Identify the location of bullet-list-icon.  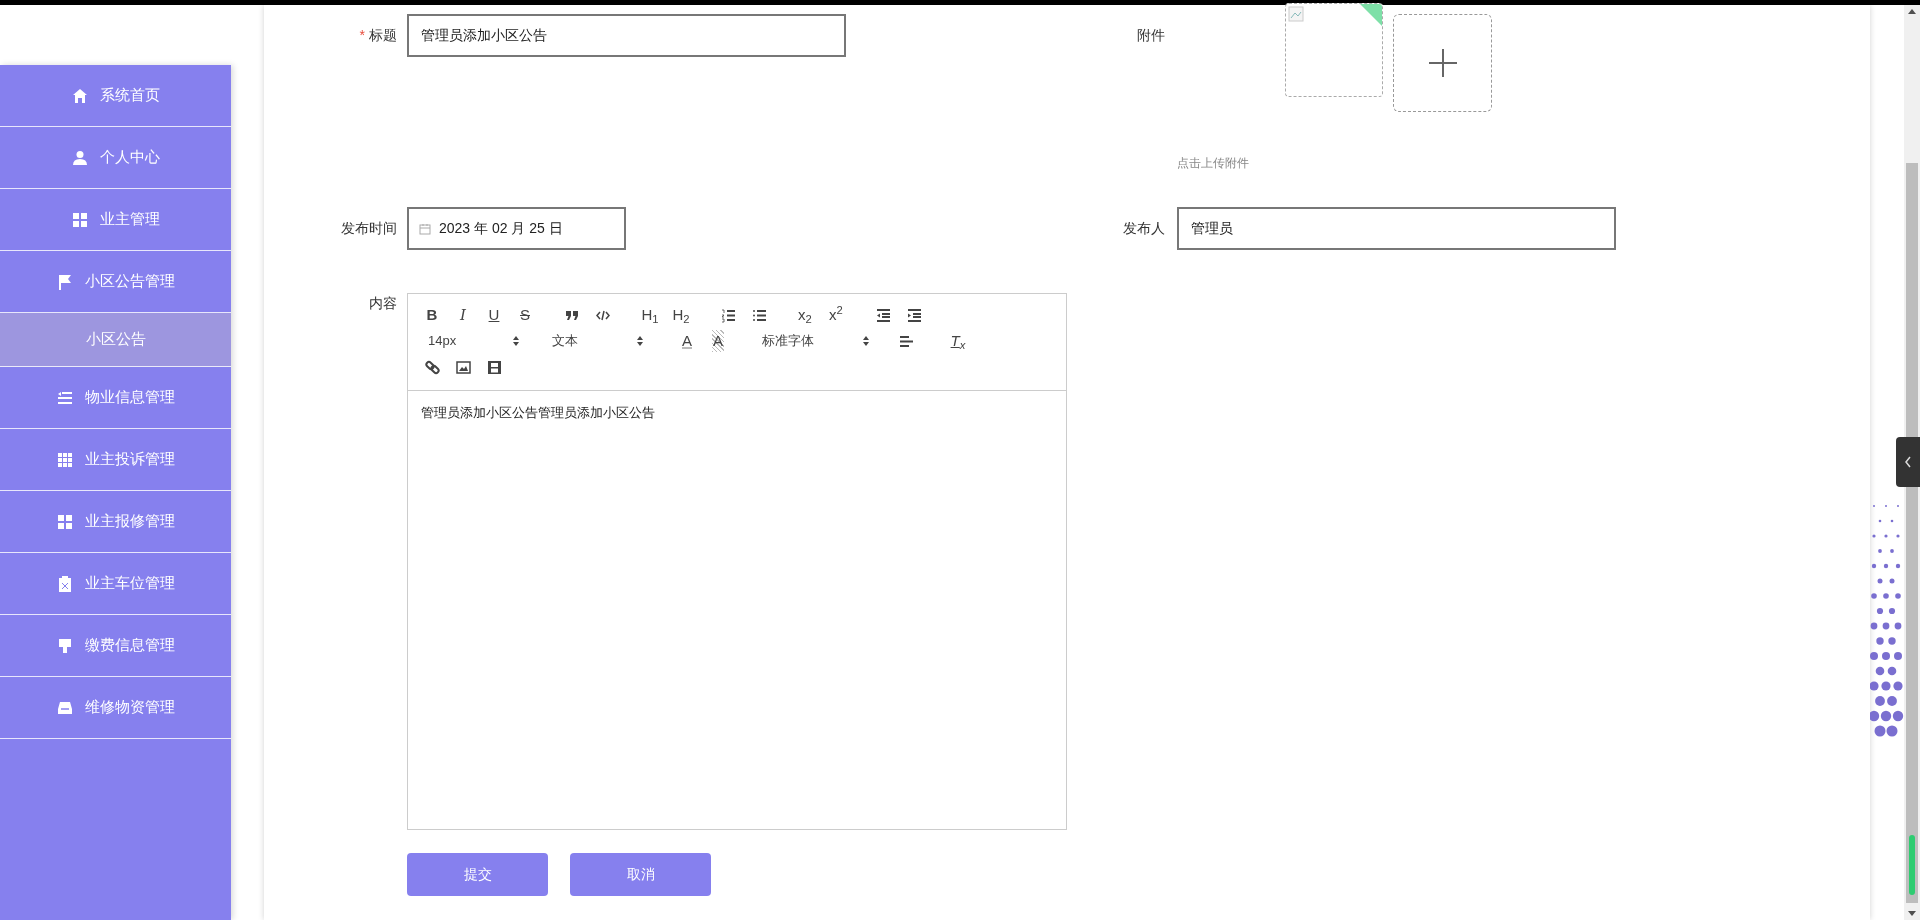
(759, 315).